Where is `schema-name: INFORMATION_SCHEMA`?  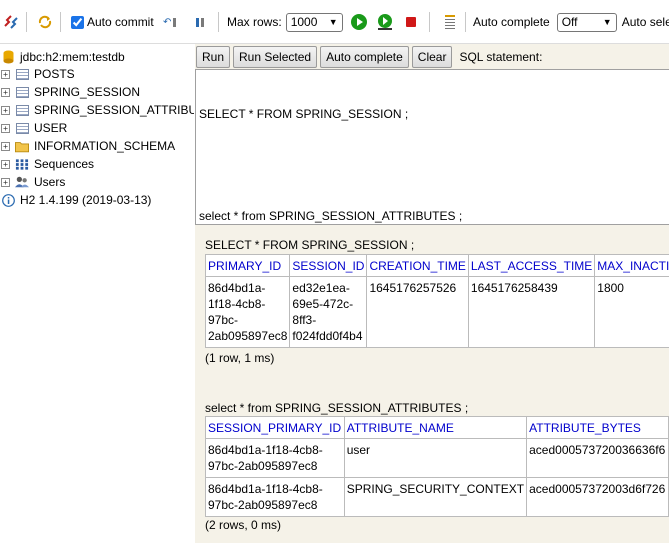 schema-name: INFORMATION_SCHEMA is located at coordinates (105, 146).